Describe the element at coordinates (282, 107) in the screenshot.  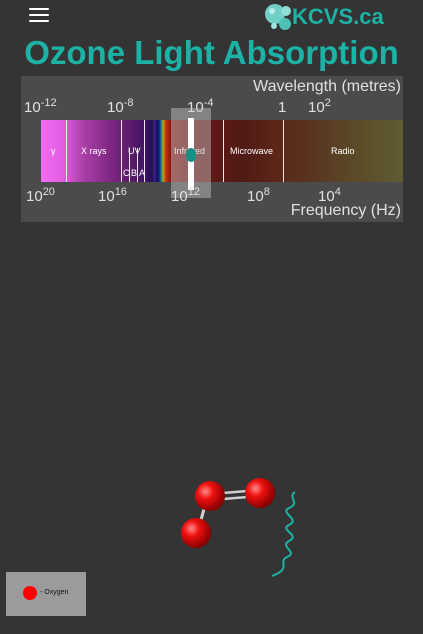
I see `wavelength-tick: 1` at that location.